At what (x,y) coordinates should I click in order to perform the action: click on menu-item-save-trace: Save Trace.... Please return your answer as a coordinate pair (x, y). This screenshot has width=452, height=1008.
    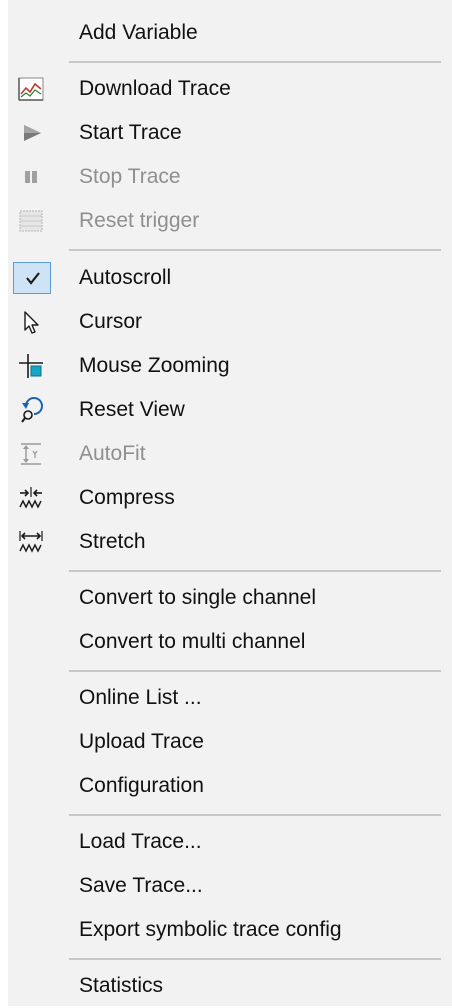
    Looking at the image, I should click on (226, 886).